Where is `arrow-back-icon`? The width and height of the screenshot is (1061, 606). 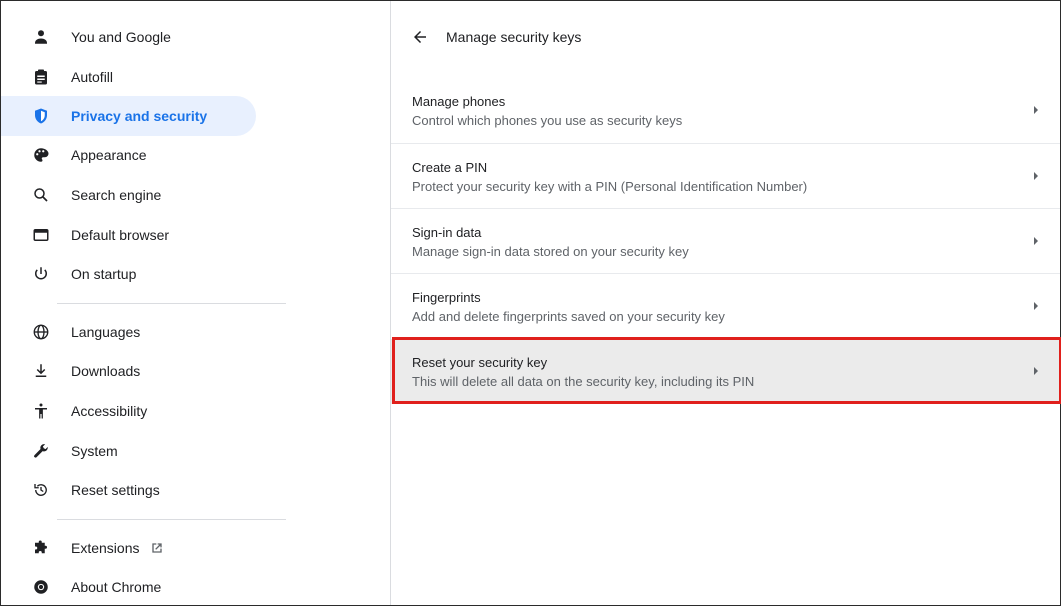
arrow-back-icon is located at coordinates (420, 37).